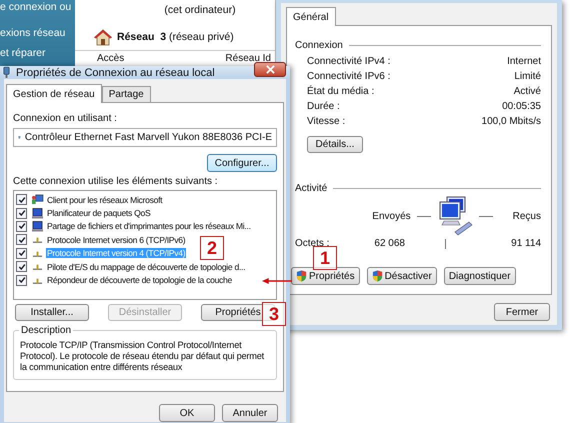 This screenshot has width=570, height=423. I want to click on window-title: Propriétés de Connexion au réseau local, so click(116, 72).